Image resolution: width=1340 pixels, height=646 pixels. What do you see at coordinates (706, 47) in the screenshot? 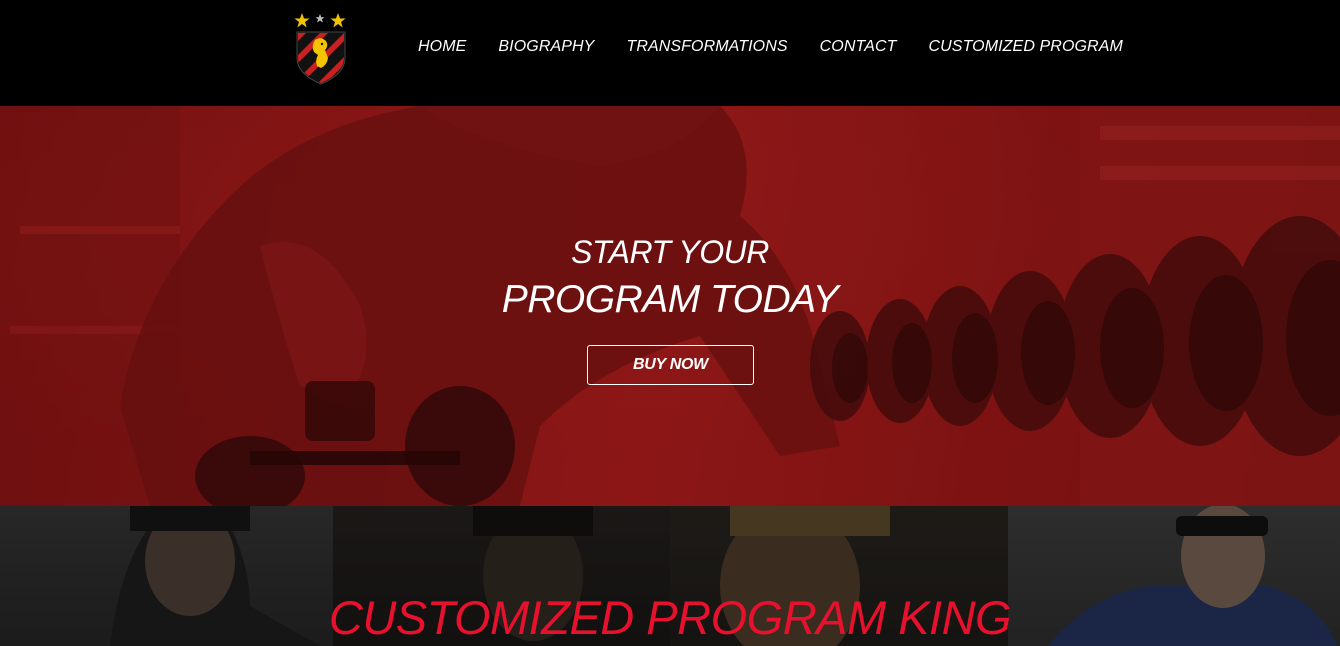
I see `nav-transformations-link: TRANSFORMATIONS` at bounding box center [706, 47].